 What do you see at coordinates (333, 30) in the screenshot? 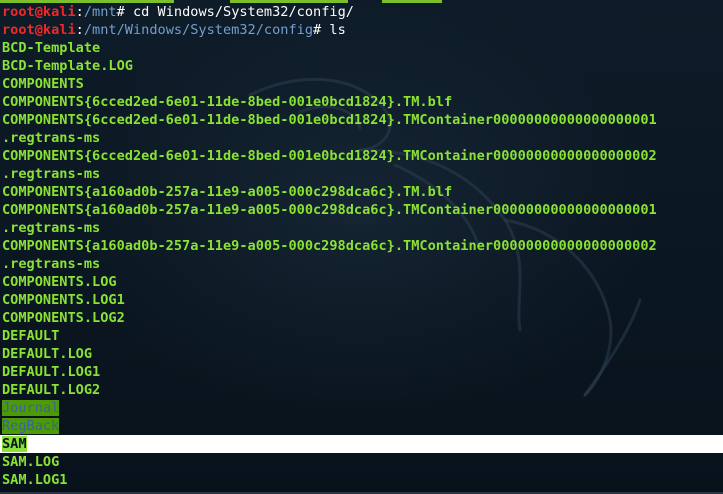
I see `command-text: ls` at bounding box center [333, 30].